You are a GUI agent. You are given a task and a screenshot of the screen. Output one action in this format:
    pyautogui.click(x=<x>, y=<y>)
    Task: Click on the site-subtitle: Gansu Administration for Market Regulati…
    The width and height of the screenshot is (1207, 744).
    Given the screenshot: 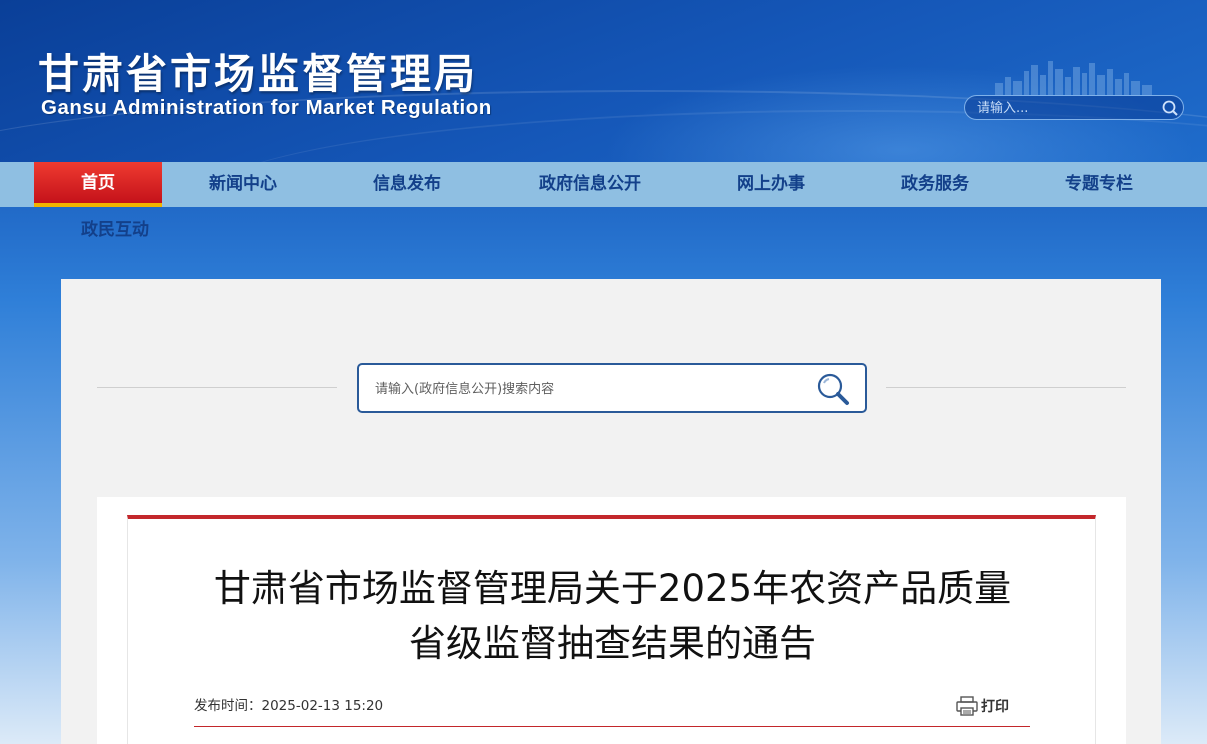 What is the action you would take?
    pyautogui.click(x=266, y=107)
    